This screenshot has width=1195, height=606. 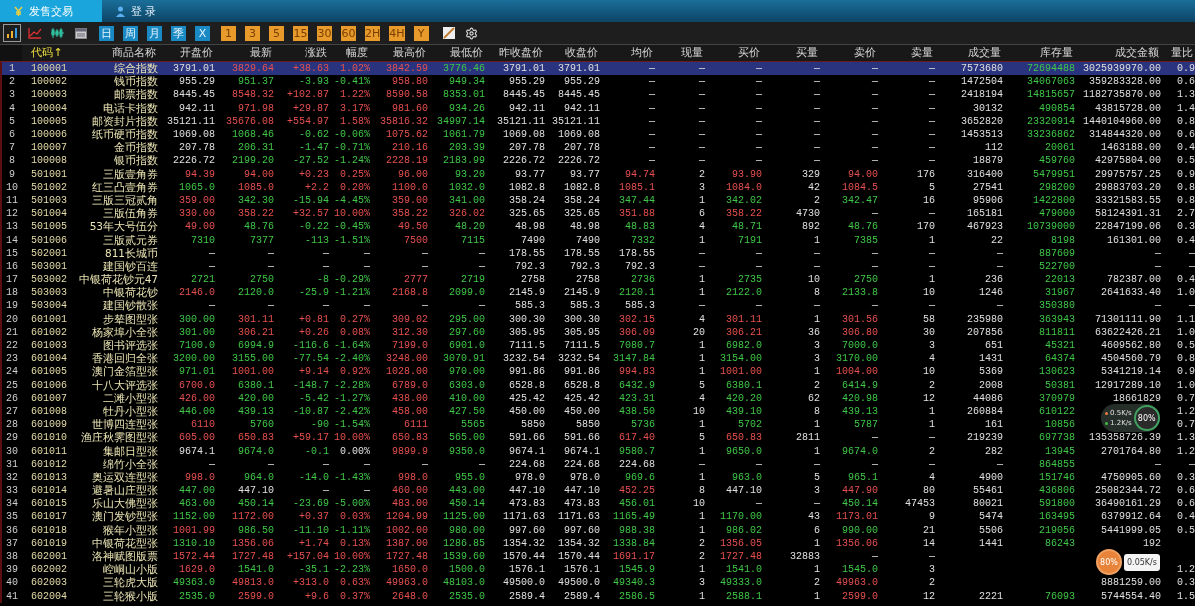 I want to click on table-cell-text: 48.98, so click(x=585, y=227).